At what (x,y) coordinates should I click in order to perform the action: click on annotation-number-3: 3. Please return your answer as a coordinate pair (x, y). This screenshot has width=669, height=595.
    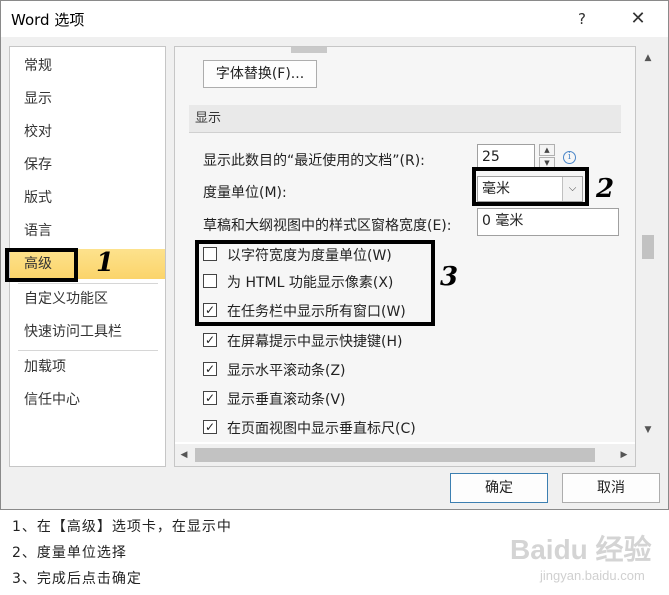
    Looking at the image, I should click on (449, 277).